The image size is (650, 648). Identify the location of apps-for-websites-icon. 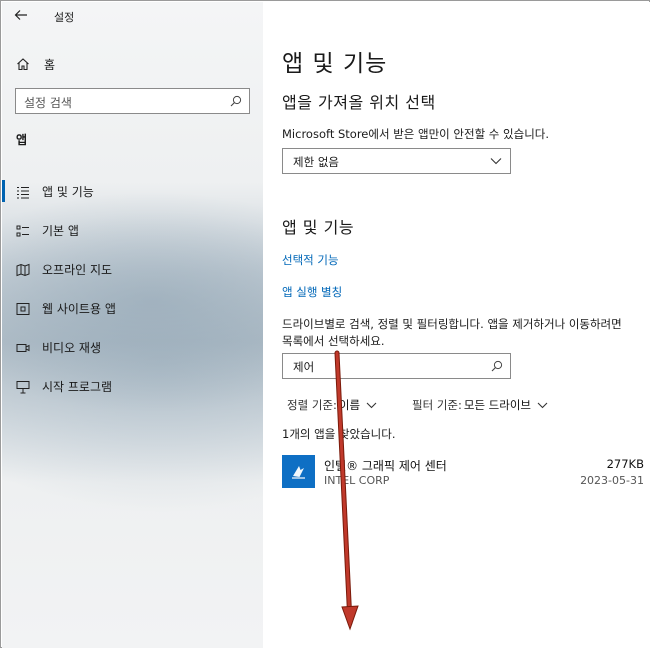
(23, 308).